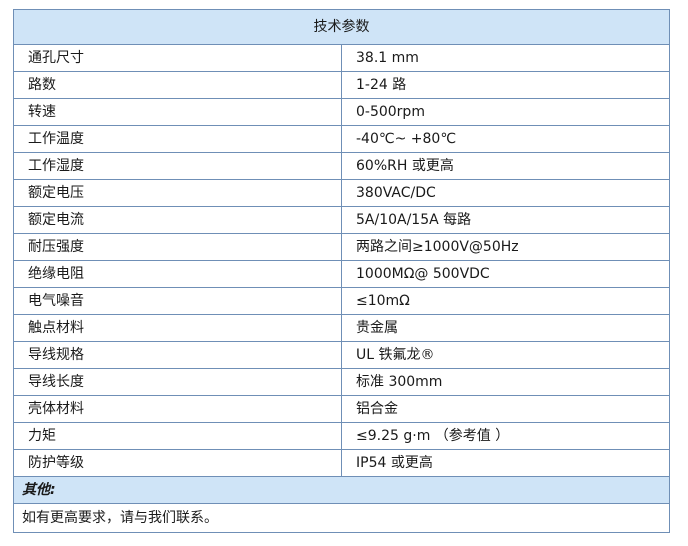 This screenshot has height=546, width=688. Describe the element at coordinates (177, 247) in the screenshot. I see `row-label: 耐压强度` at that location.